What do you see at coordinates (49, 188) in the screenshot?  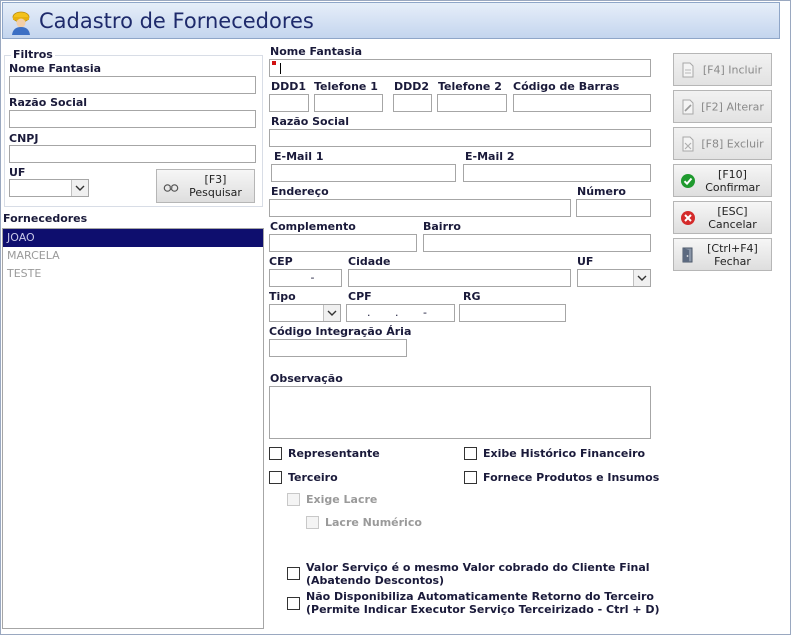 I see `filter-uf-select` at bounding box center [49, 188].